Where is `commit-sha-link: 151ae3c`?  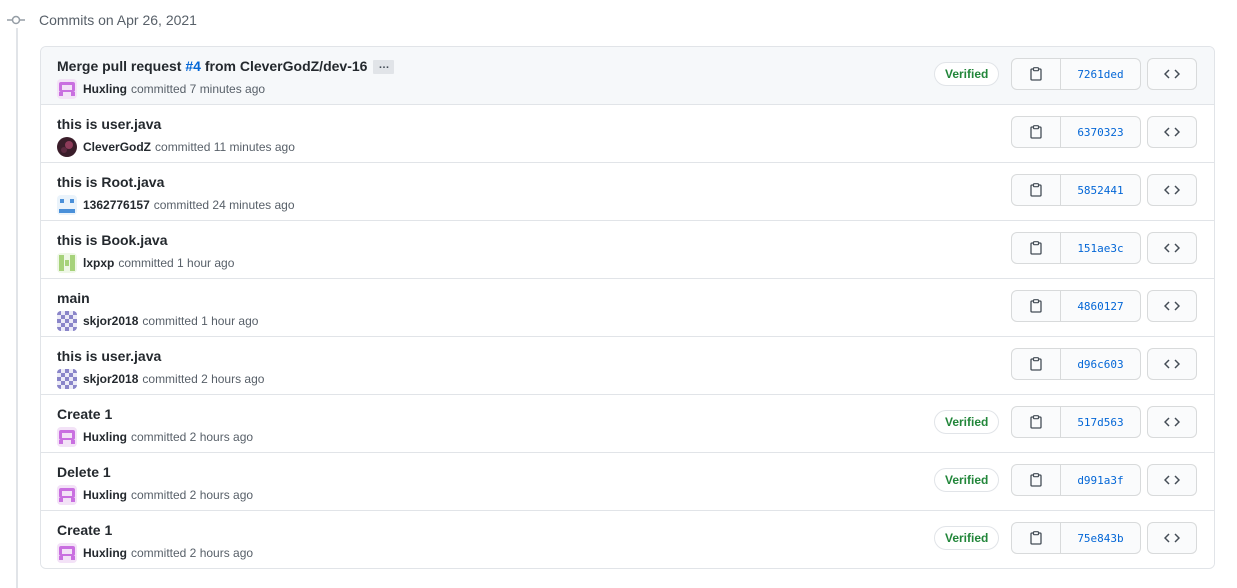 commit-sha-link: 151ae3c is located at coordinates (1100, 248).